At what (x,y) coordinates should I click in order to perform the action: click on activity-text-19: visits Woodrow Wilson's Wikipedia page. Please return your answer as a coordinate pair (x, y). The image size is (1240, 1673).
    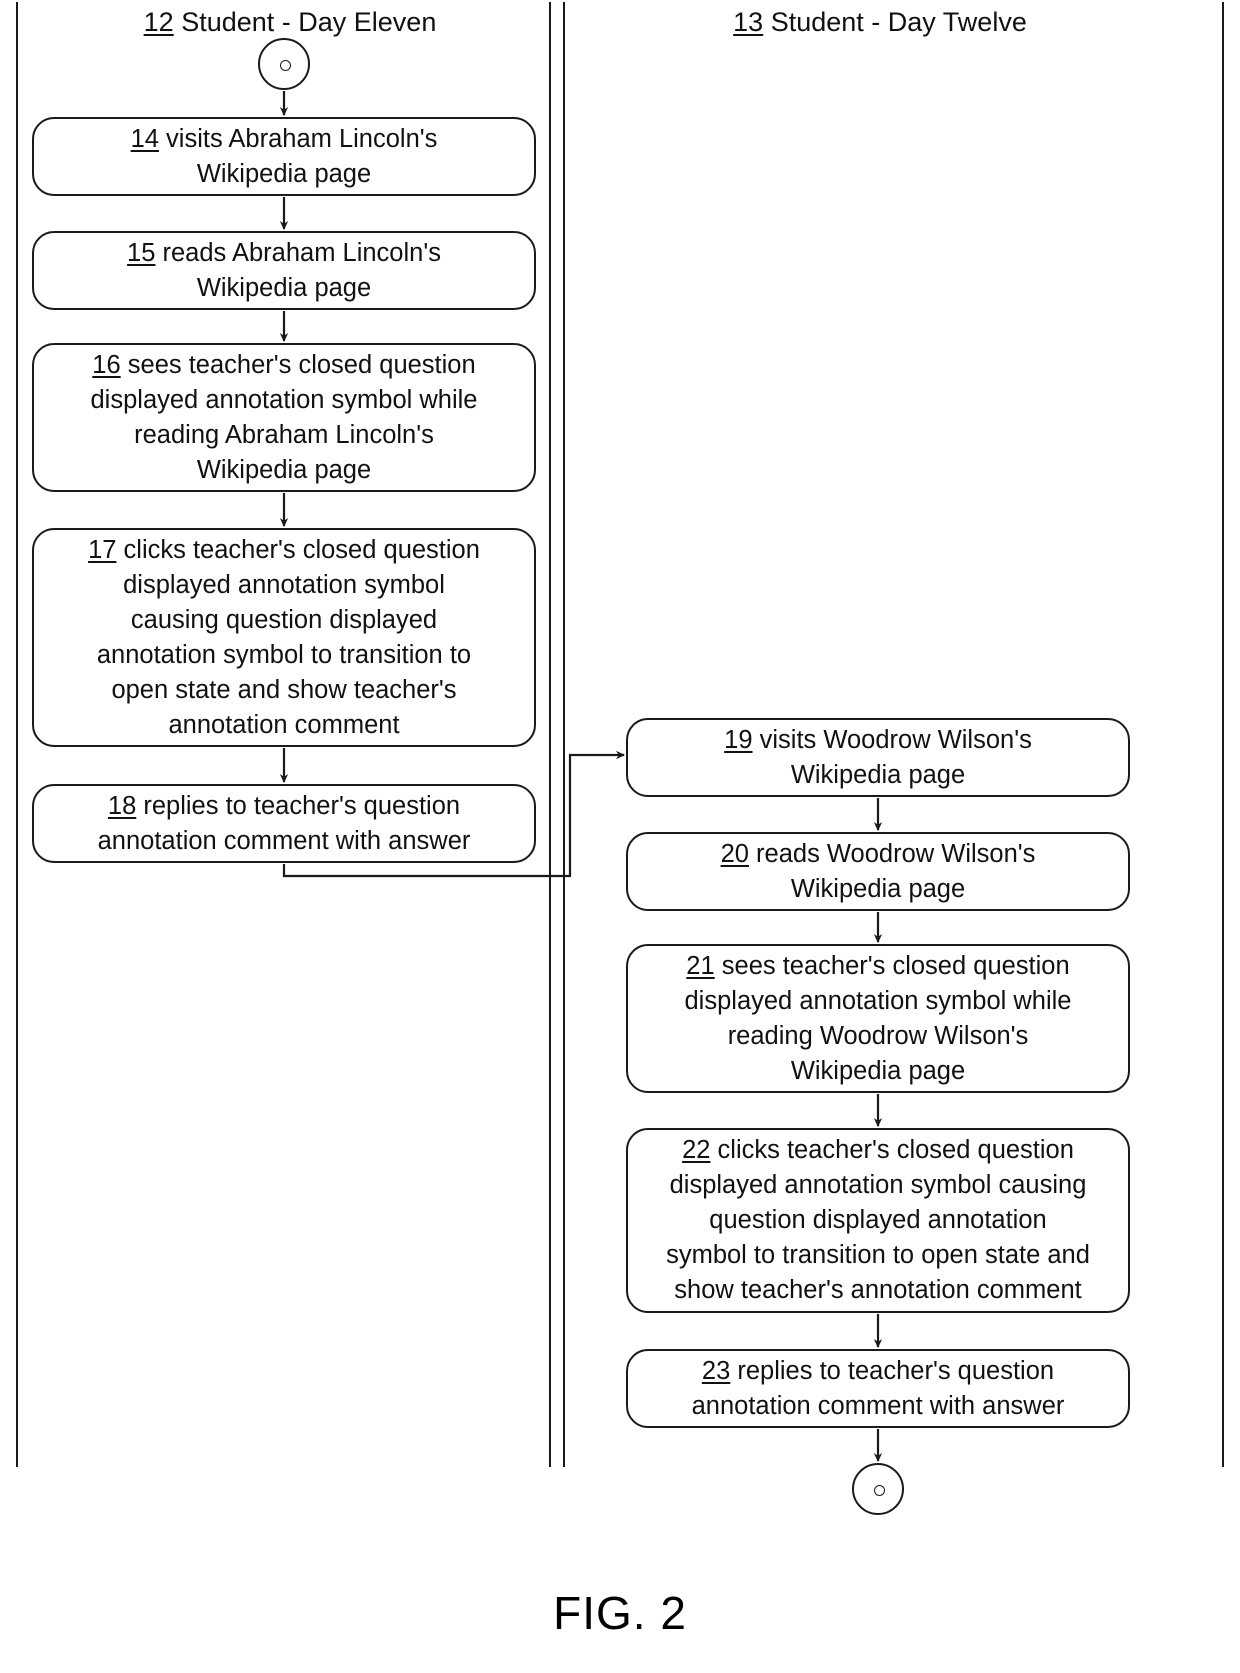
    Looking at the image, I should click on (895, 757).